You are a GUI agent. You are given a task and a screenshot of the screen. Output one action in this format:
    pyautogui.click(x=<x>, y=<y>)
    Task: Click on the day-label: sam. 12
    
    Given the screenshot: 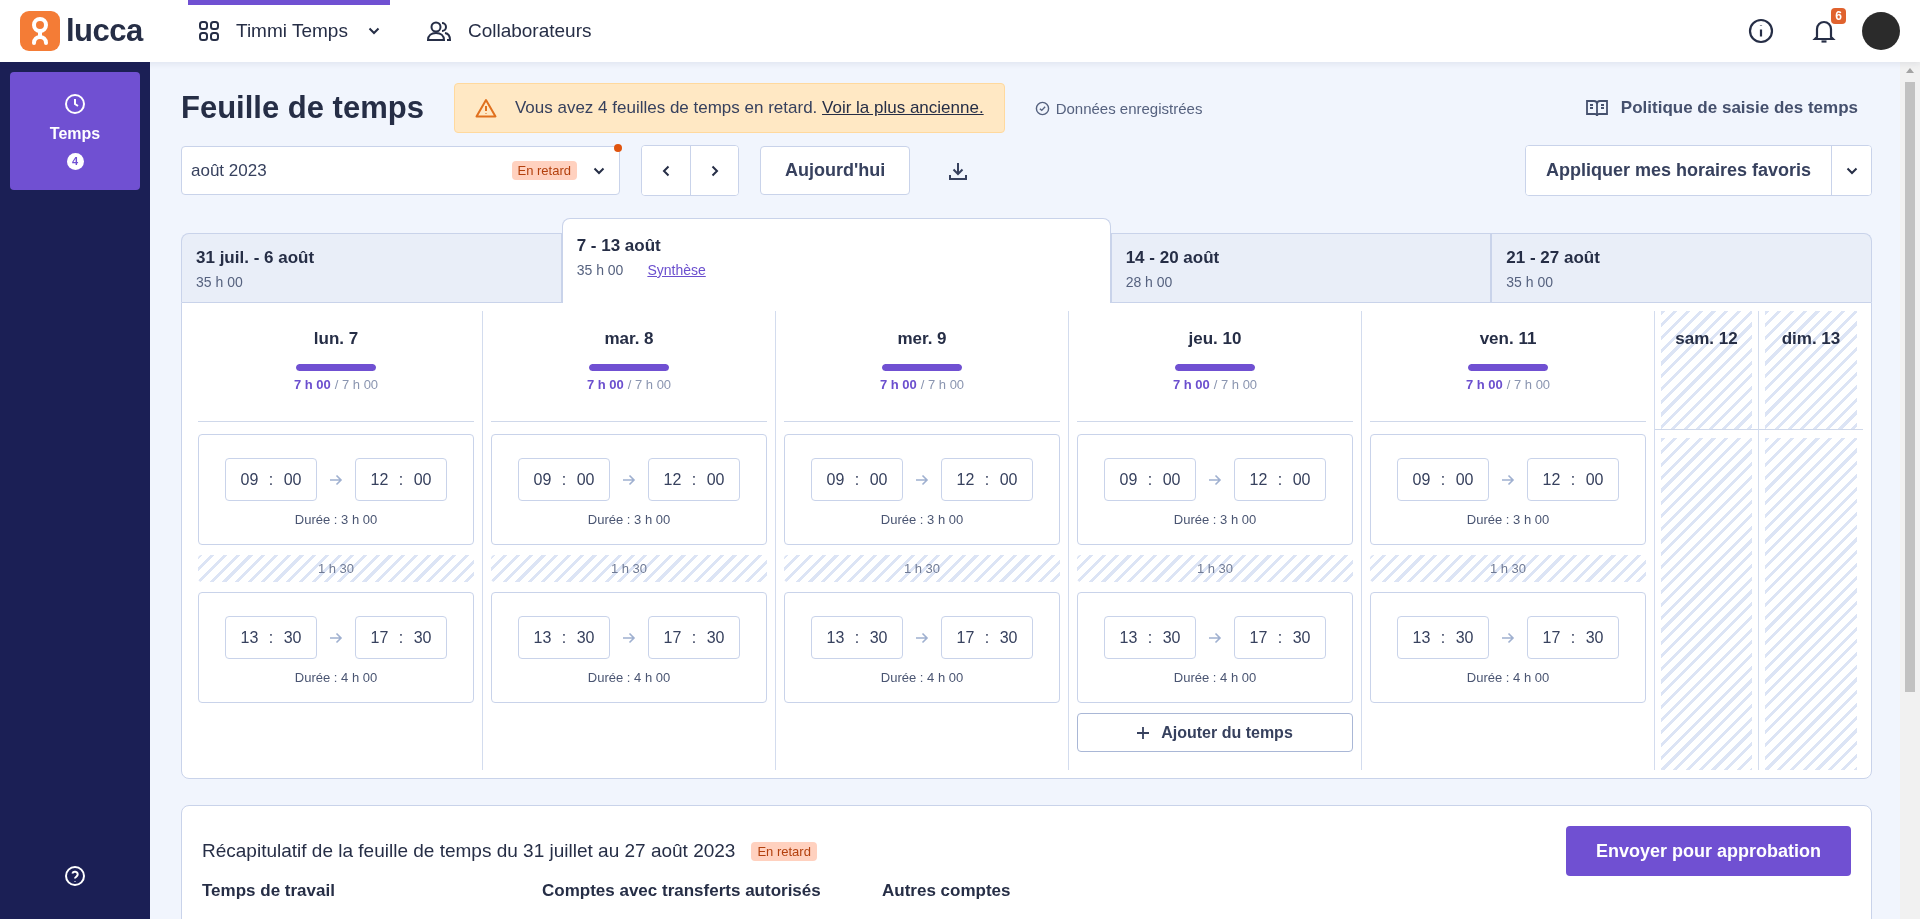 What is the action you would take?
    pyautogui.click(x=1706, y=339)
    